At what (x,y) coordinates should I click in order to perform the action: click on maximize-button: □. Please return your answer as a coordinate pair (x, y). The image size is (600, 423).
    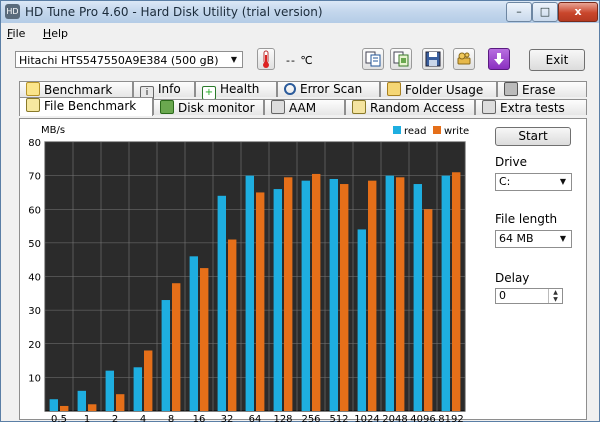
    Looking at the image, I should click on (545, 12).